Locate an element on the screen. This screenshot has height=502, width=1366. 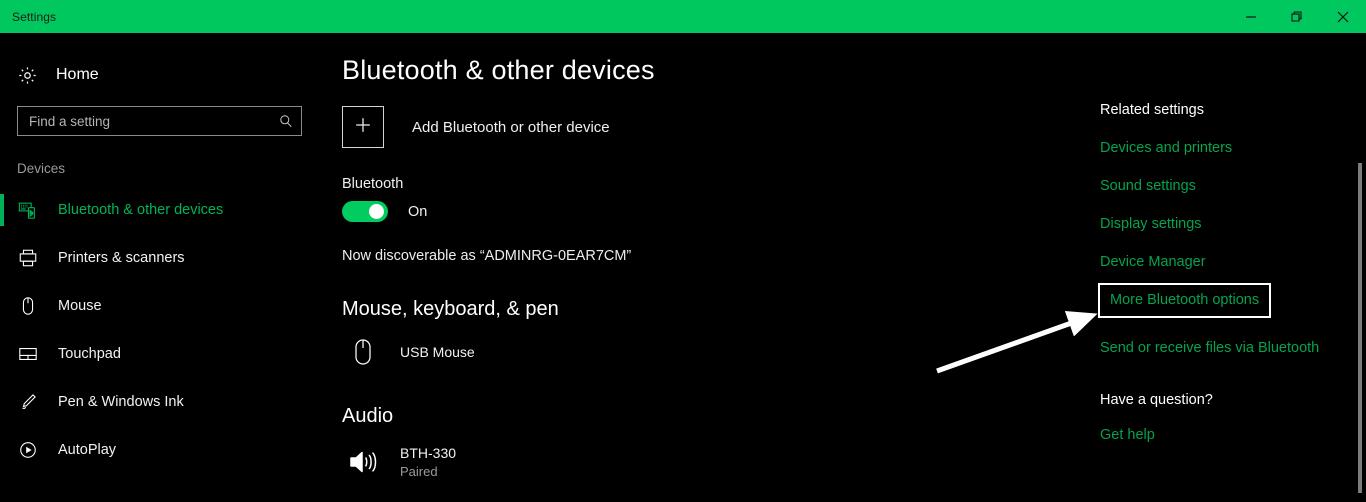
sidebar-item-label: Printers & scanners is located at coordinates (121, 258).